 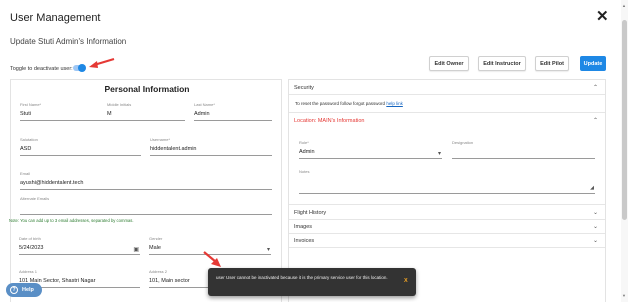 I want to click on role-select: Role* Admin ▾, so click(x=370, y=149).